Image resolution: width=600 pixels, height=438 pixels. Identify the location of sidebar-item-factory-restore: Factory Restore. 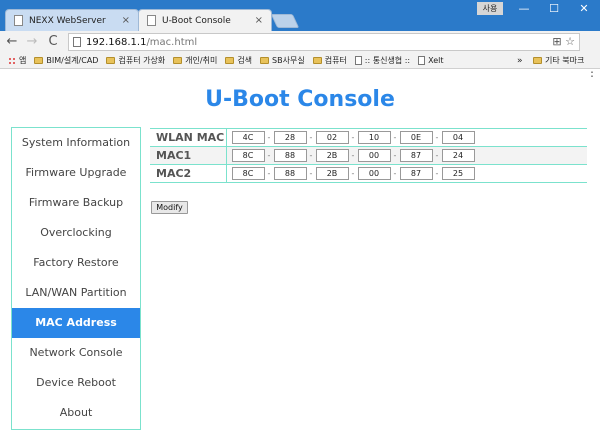
(76, 263).